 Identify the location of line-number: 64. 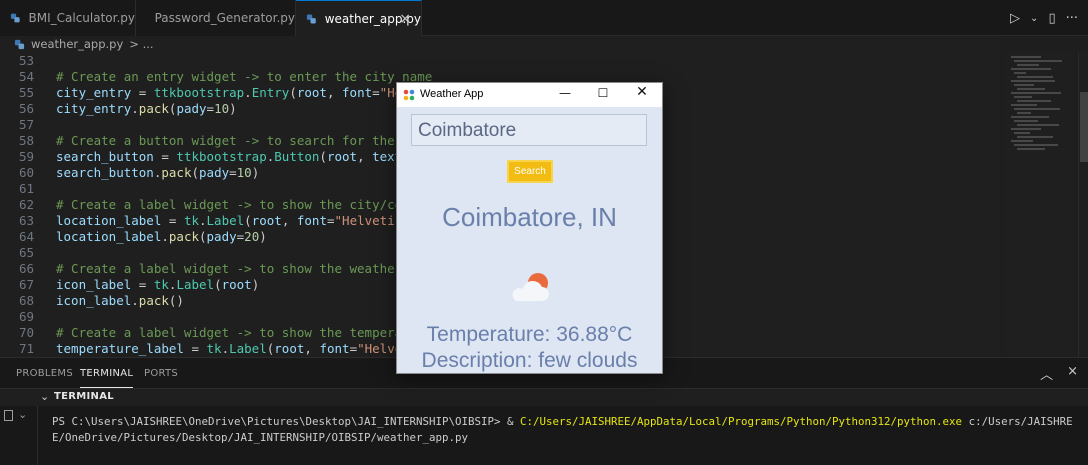
(26, 236).